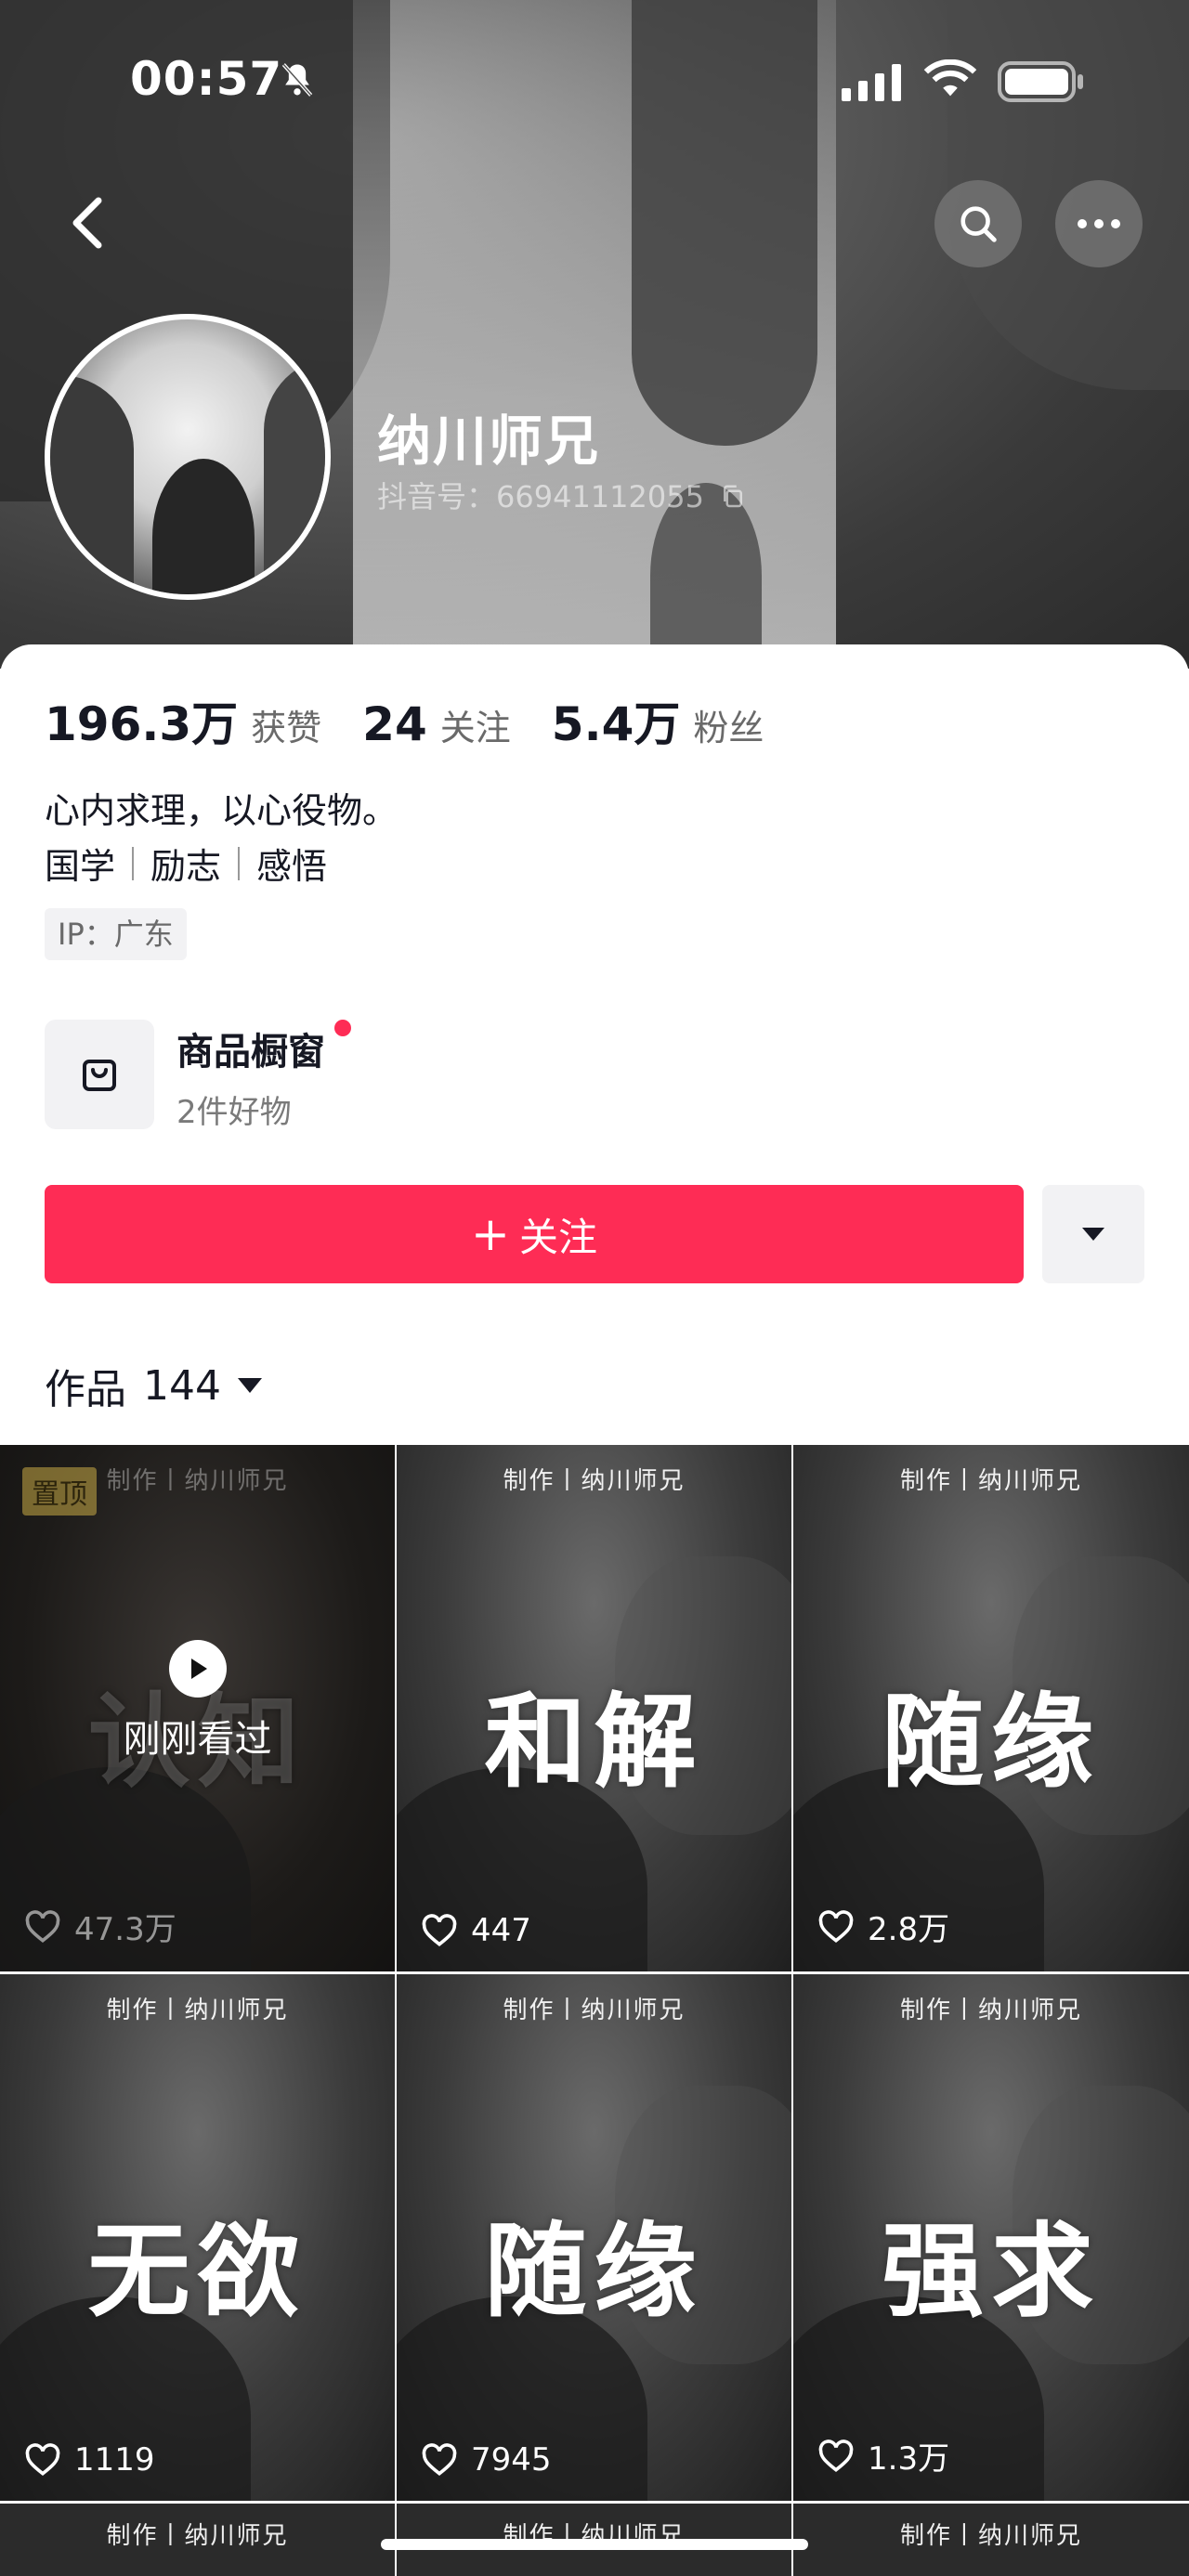 The width and height of the screenshot is (1189, 2576). Describe the element at coordinates (182, 1386) in the screenshot. I see `works-count: 144` at that location.